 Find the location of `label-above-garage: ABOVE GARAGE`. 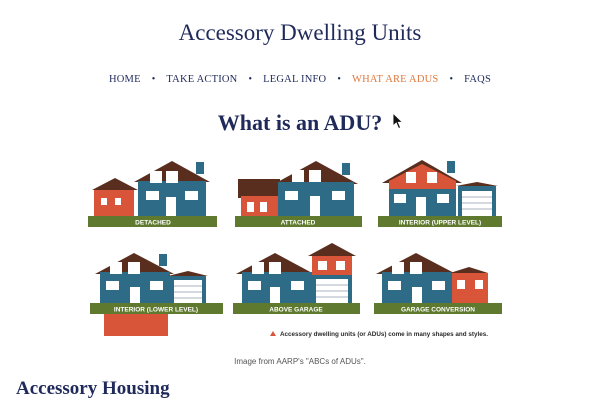

label-above-garage: ABOVE GARAGE is located at coordinates (296, 310).